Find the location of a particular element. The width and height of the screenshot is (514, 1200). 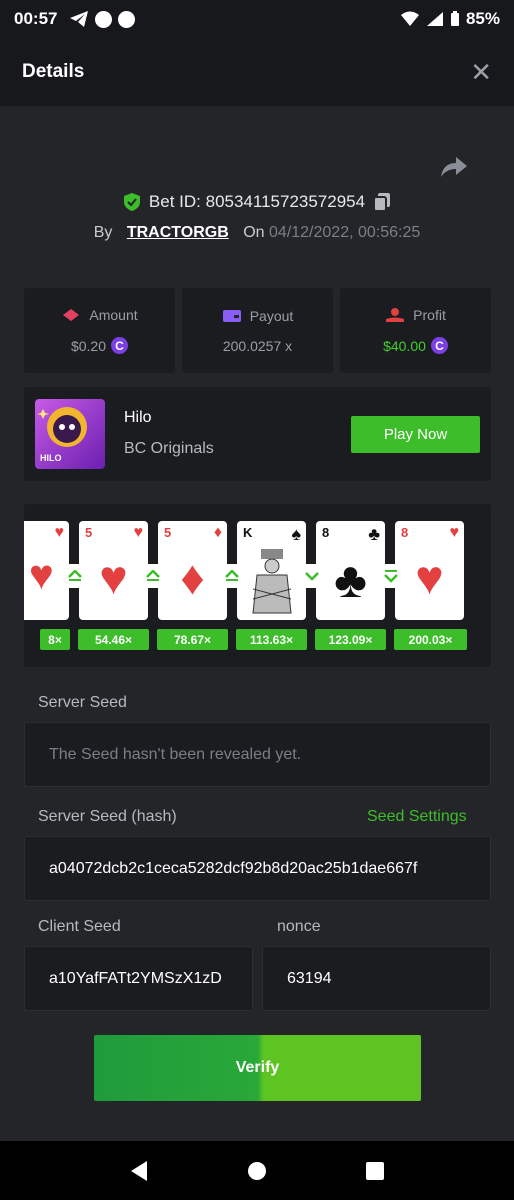

by-label: By is located at coordinates (103, 232).